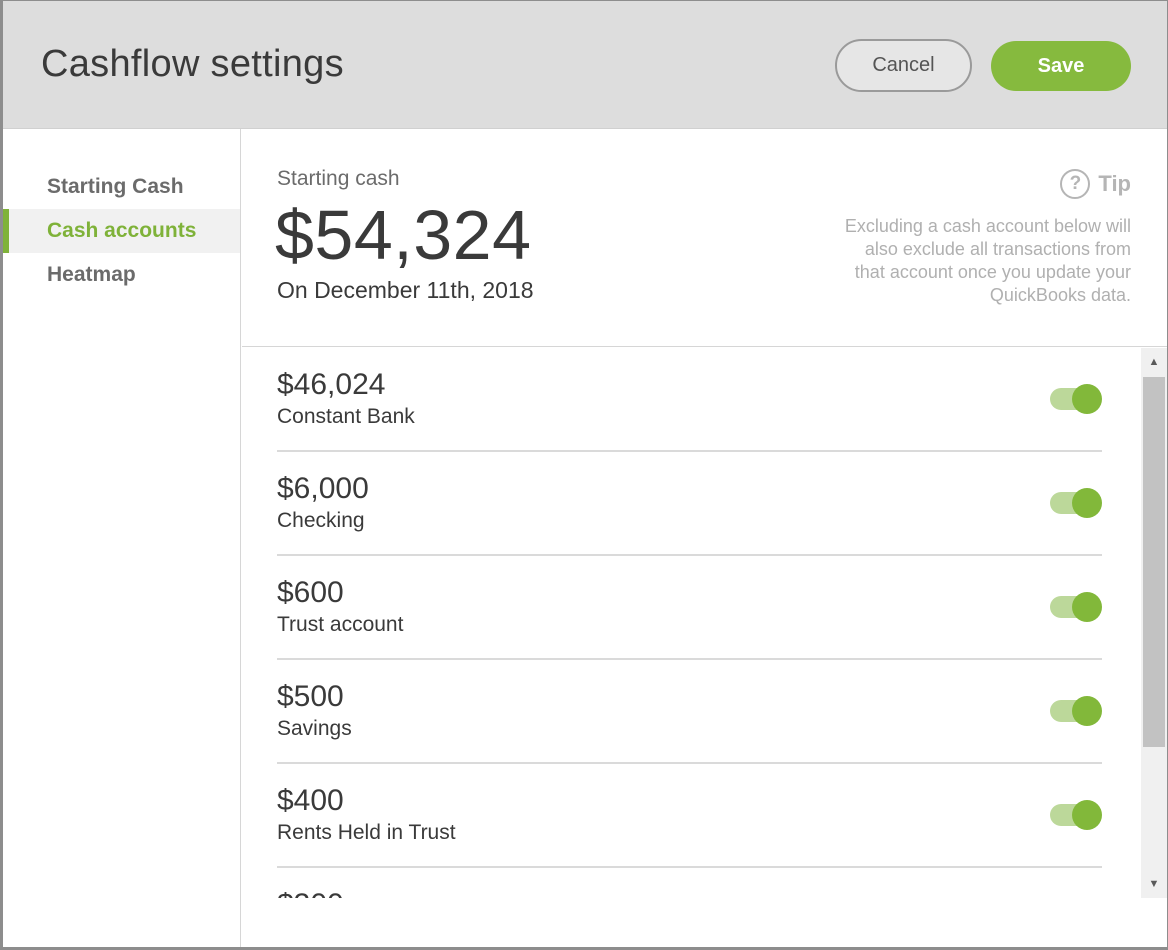 Image resolution: width=1168 pixels, height=950 pixels. Describe the element at coordinates (689, 816) in the screenshot. I see `list-item: $400 Rents Held in Trust` at that location.